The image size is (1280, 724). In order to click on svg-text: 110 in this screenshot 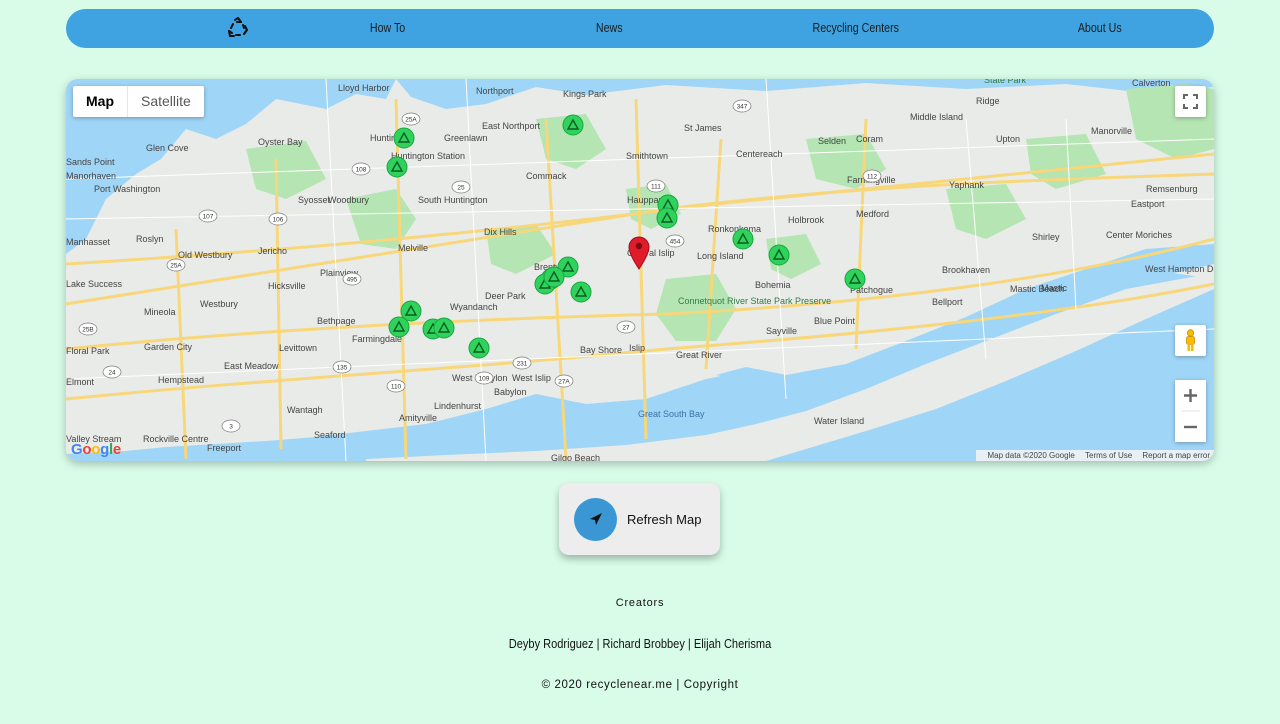, I will do `click(396, 387)`.